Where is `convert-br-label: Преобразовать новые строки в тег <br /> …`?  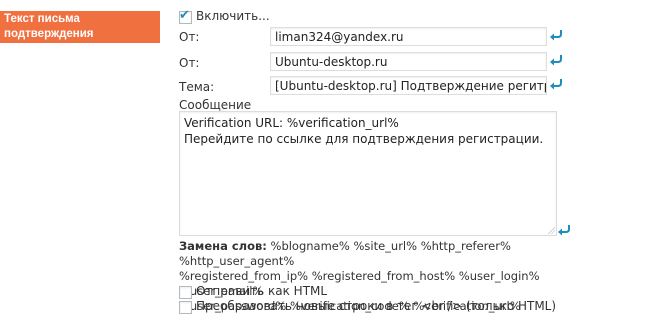
convert-br-label: Преобразовать новые строки в тег <br /> … is located at coordinates (376, 306).